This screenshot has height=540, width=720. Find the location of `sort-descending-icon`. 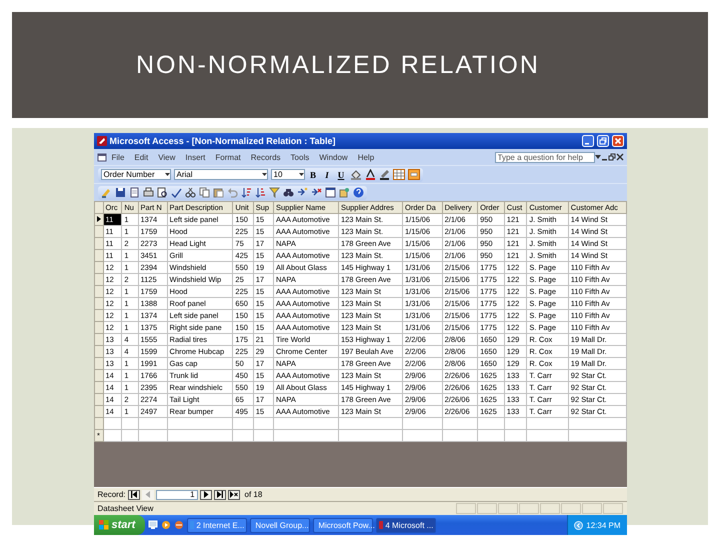

sort-descending-icon is located at coordinates (260, 192).